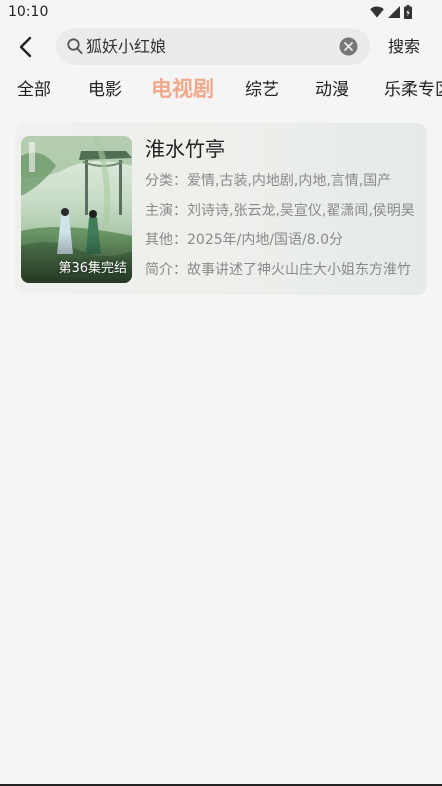 This screenshot has height=786, width=442. I want to click on info-row-category: 分类：爱情,古装,内地剧,内地,言情,国产, so click(283, 181).